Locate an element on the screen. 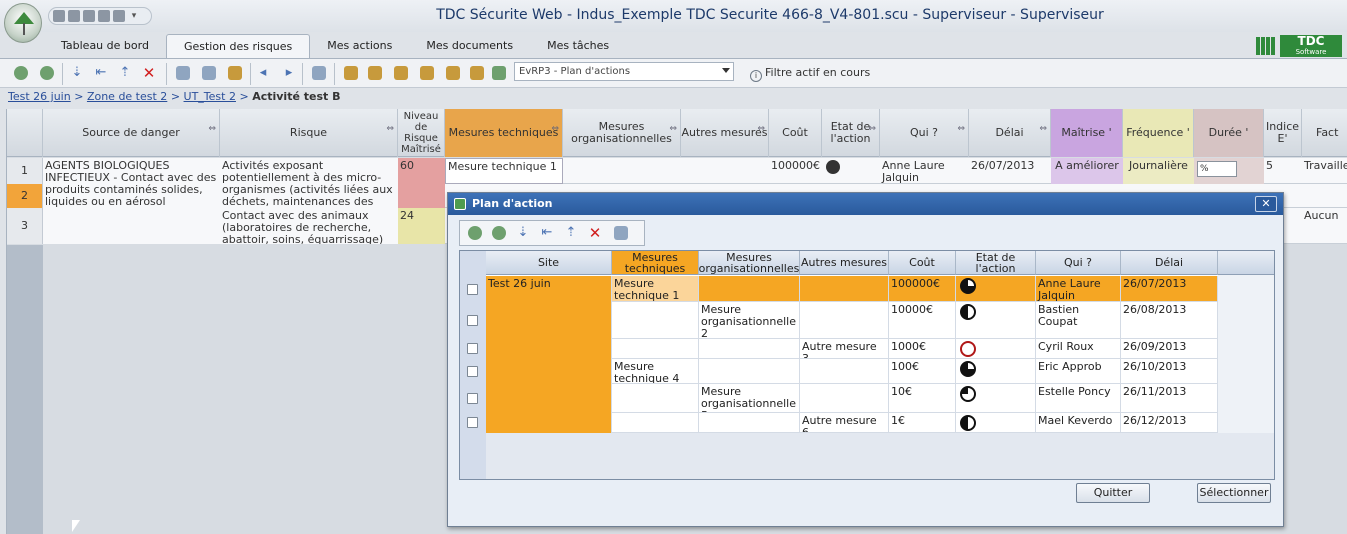 Image resolution: width=1347 pixels, height=534 pixels. row-number: 2 is located at coordinates (25, 196).